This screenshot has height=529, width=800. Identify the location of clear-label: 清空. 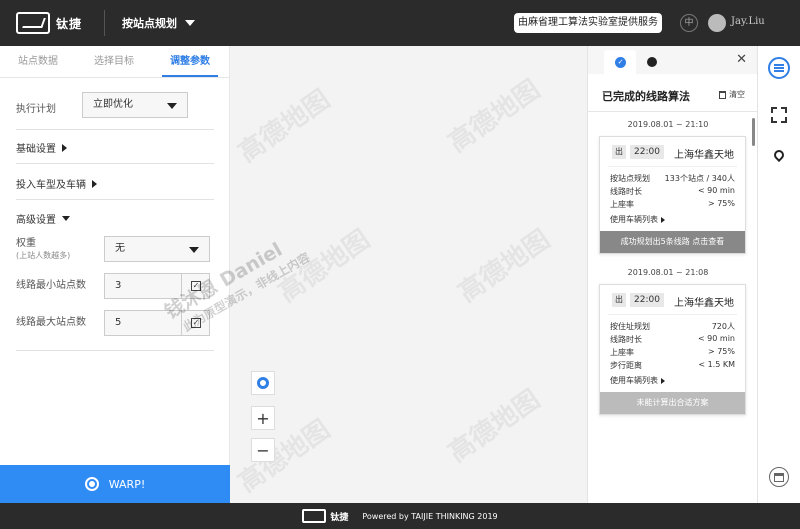
(737, 94).